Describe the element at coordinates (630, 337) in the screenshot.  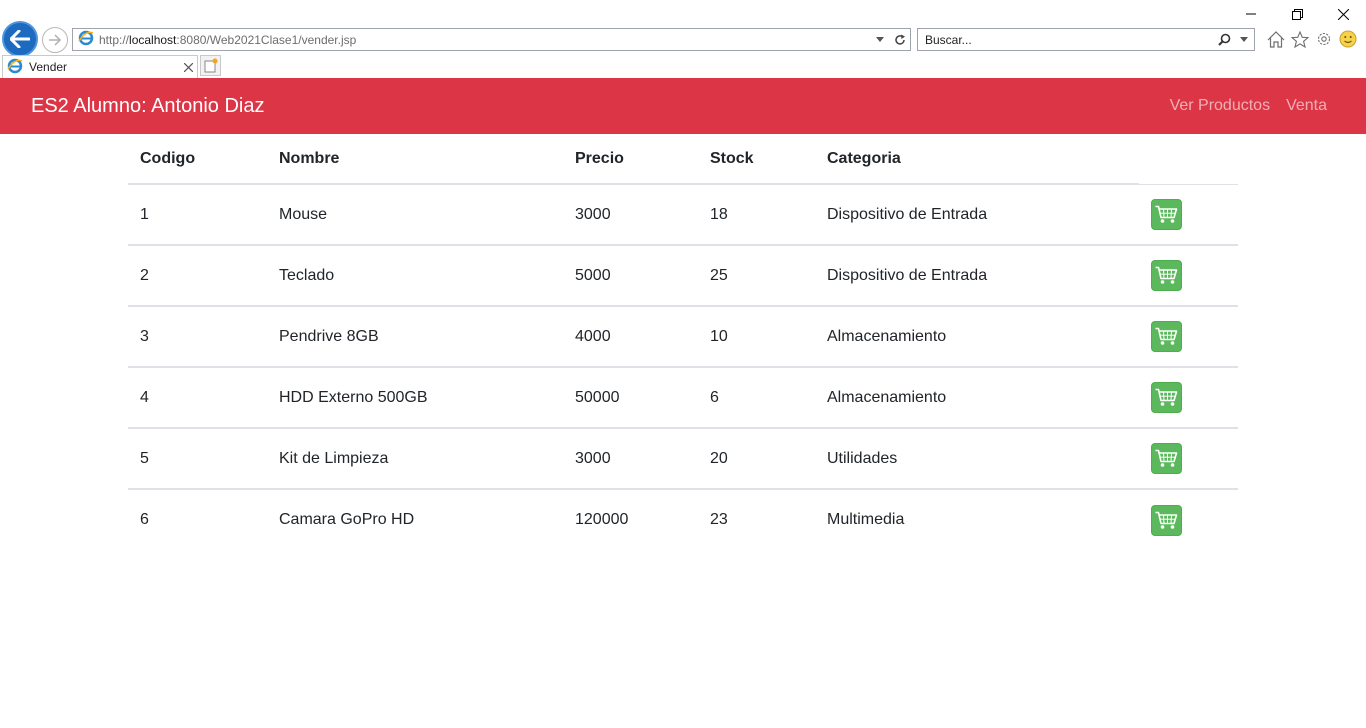
I see `cell-precio: 4000` at that location.